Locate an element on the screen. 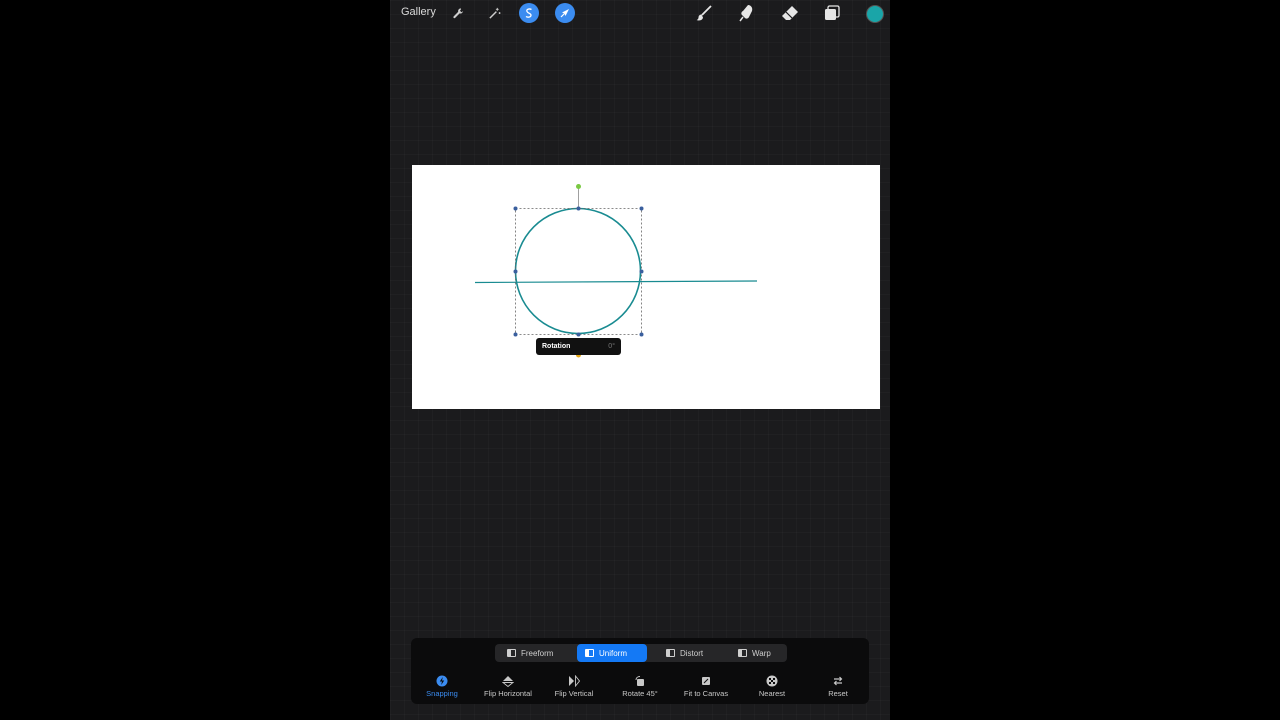 This screenshot has width=1280, height=720. flip-horizontal-button: Flip Horizontal is located at coordinates (508, 688).